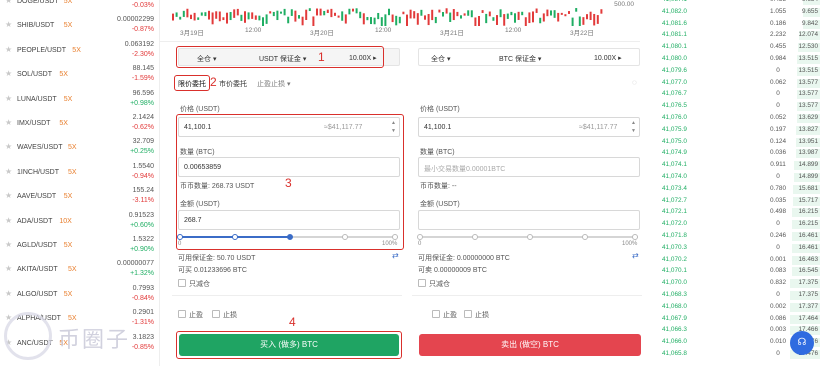 Image resolution: width=820 pixels, height=366 pixels. I want to click on orderbook-row: 41,081.1 2.232 12.074, so click(734, 36).